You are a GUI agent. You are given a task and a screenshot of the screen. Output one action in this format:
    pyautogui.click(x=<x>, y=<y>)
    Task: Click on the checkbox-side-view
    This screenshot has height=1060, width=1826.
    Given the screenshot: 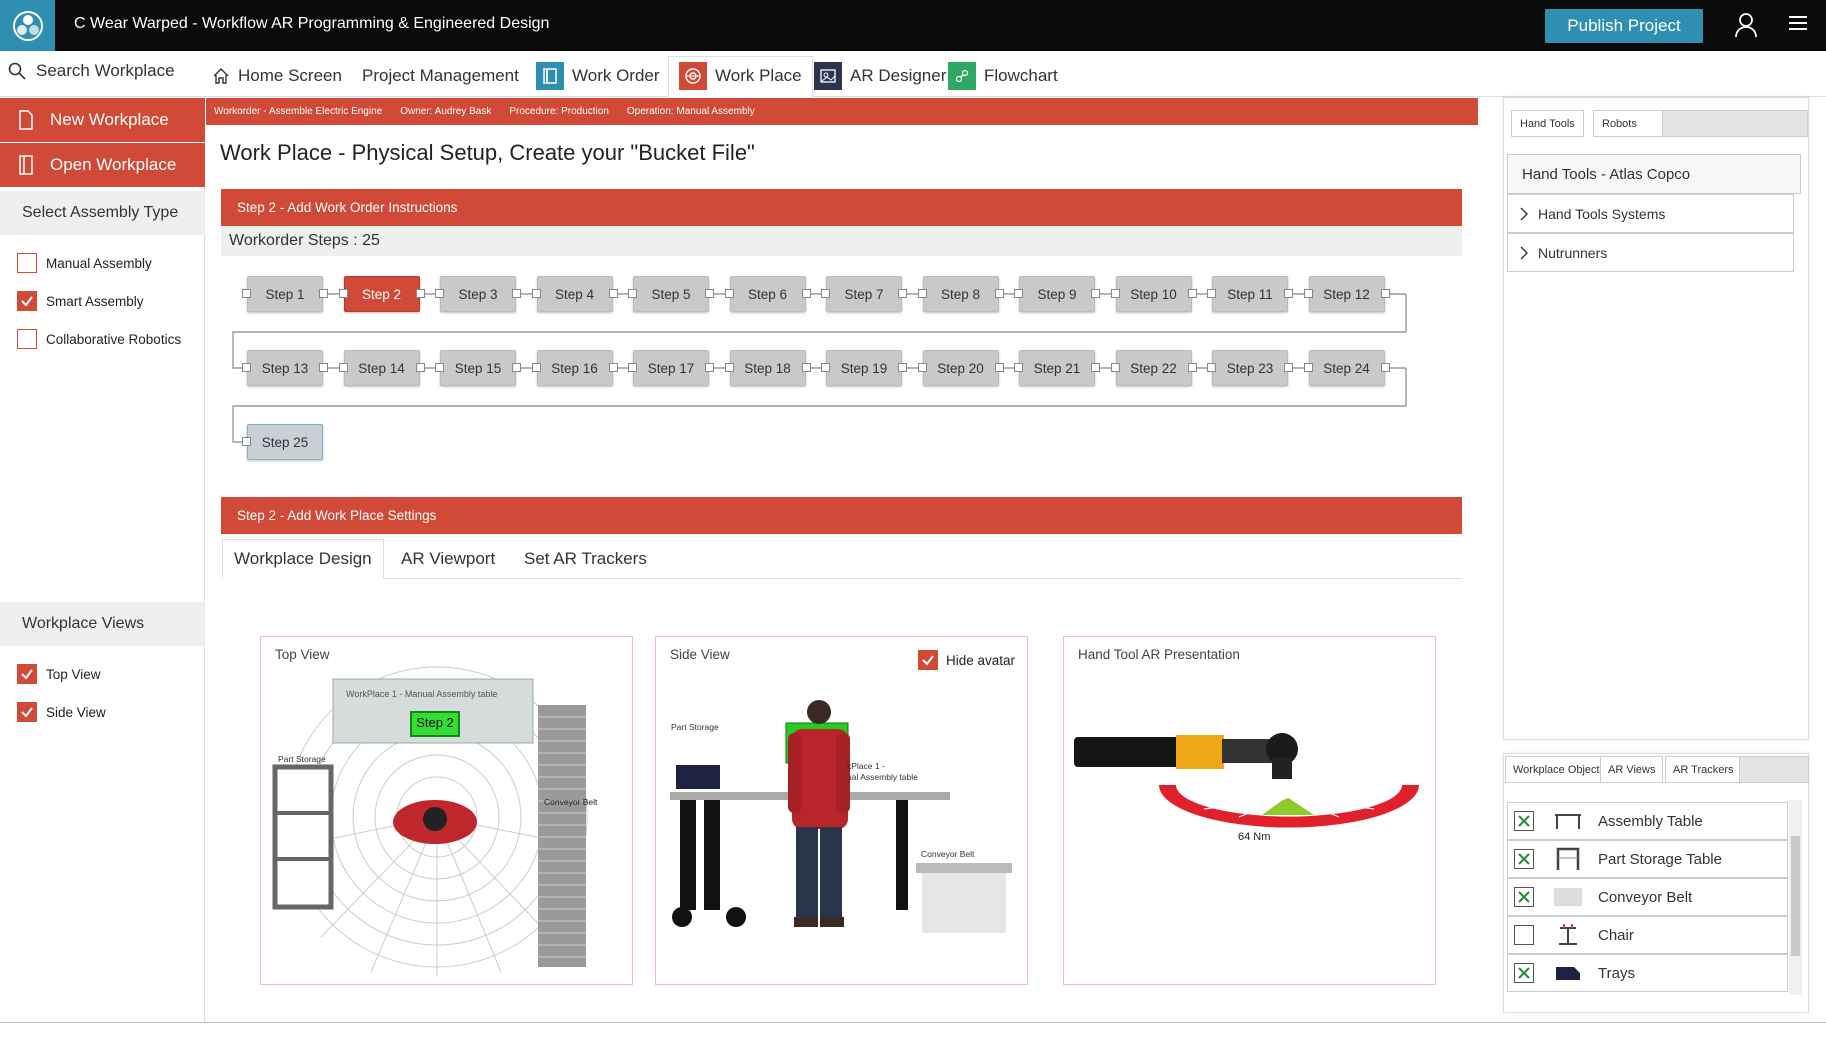 What is the action you would take?
    pyautogui.click(x=27, y=712)
    